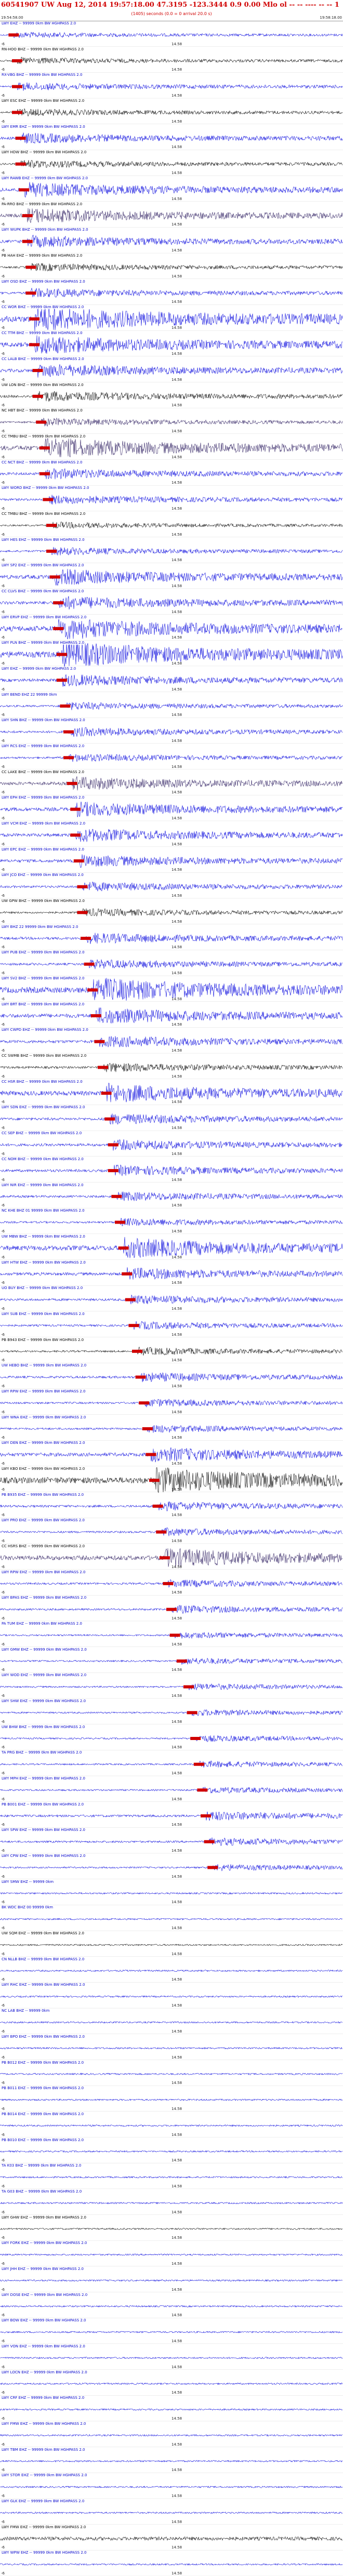 The image size is (343, 2576). Describe the element at coordinates (44, 2217) in the screenshot. I see `channel-label: LWY GHW EHZ -- 99999 0km BW HGHPASS 2.0` at that location.